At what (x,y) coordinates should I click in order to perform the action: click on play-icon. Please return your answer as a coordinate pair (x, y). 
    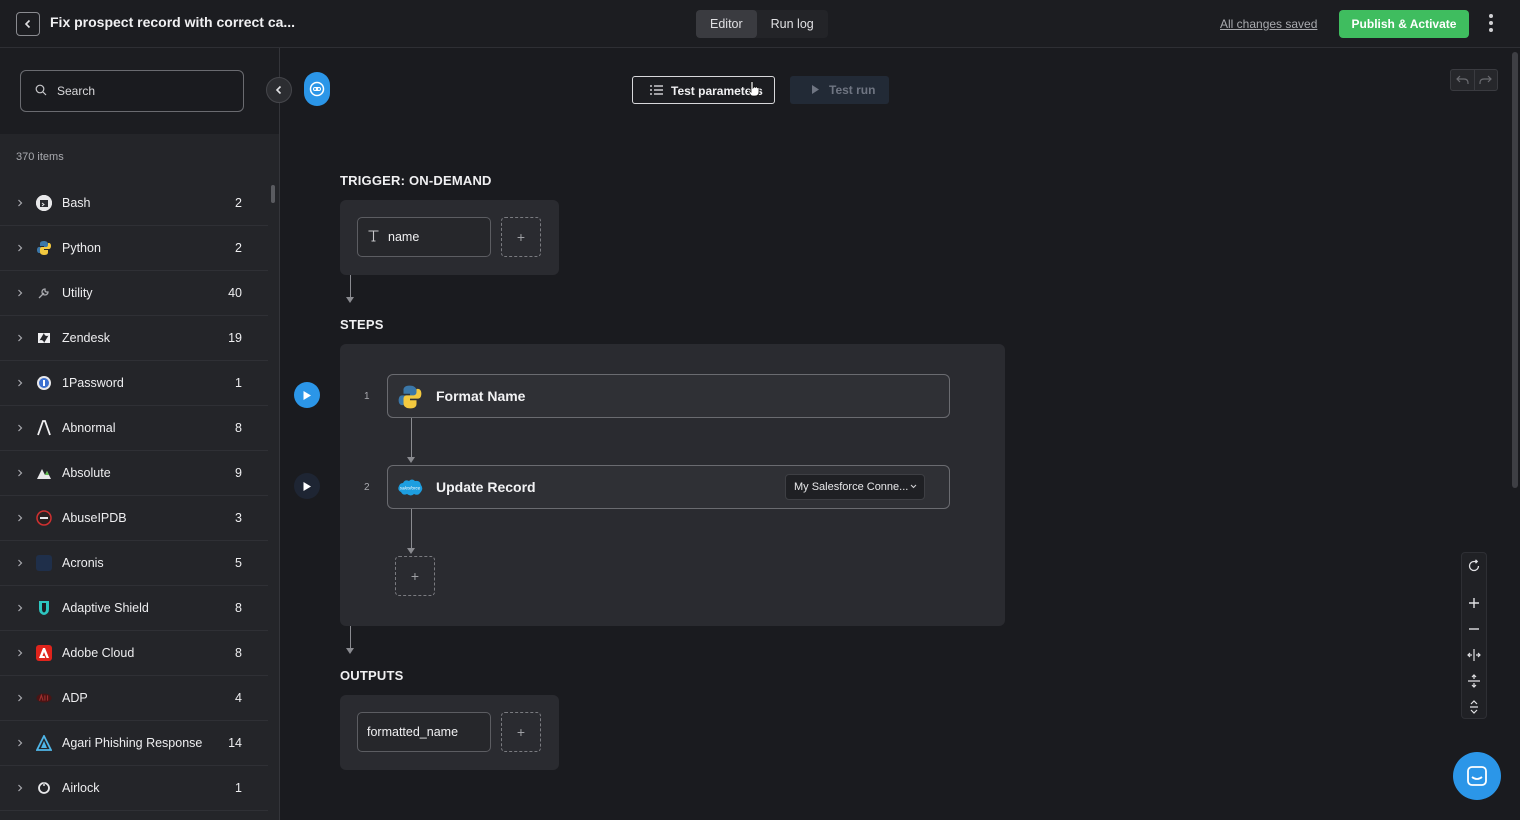
    Looking at the image, I should click on (815, 89).